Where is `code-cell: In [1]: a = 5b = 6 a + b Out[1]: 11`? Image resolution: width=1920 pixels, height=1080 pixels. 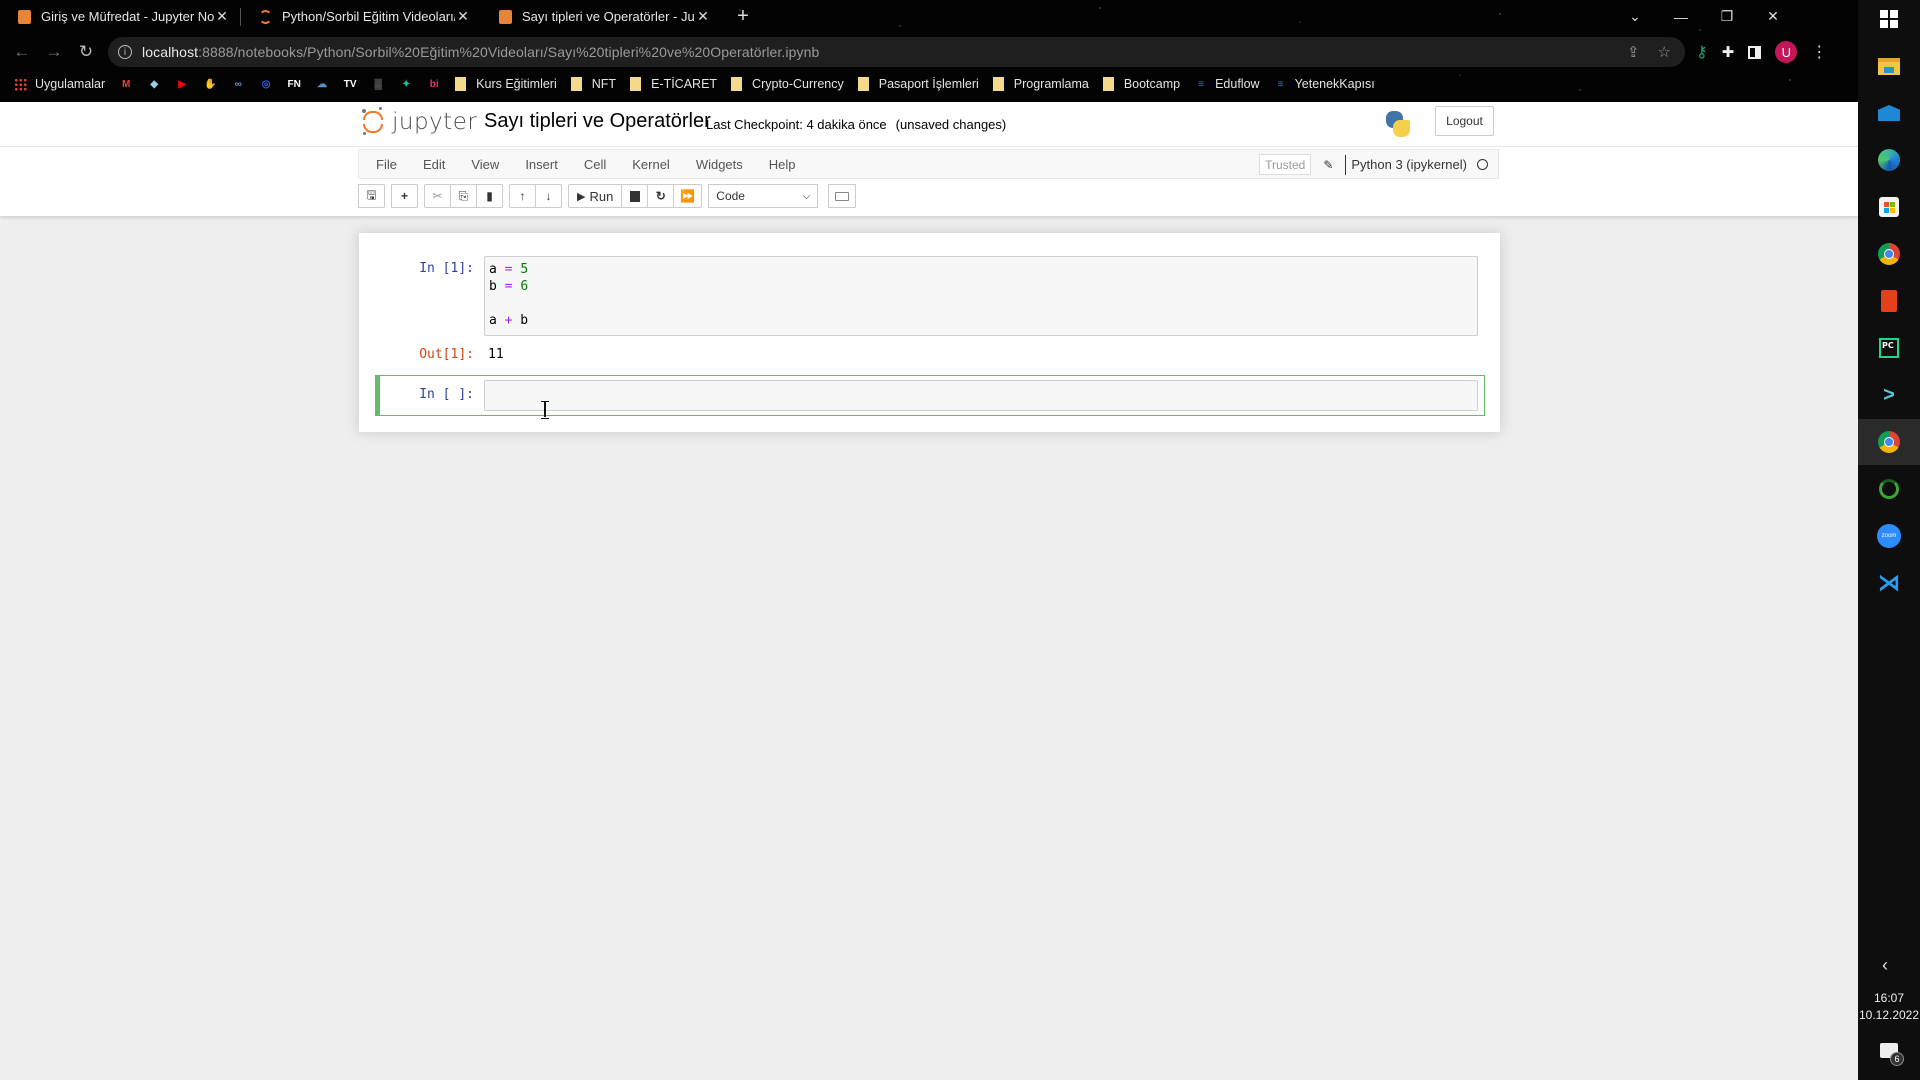
code-cell: In [1]: a = 5b = 6 a + b Out[1]: 11 is located at coordinates (929, 313).